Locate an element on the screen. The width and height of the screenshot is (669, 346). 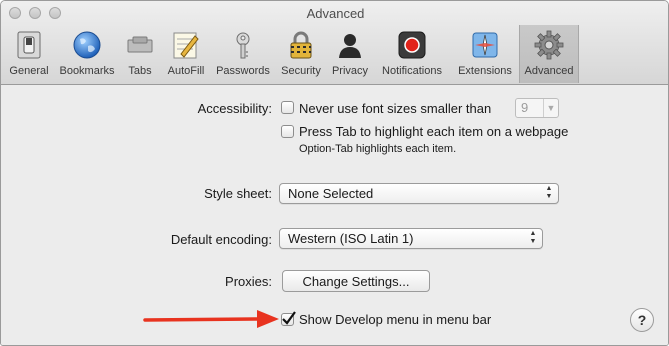
toolbar-bookmarks-label: Bookmarks is located at coordinates (87, 71).